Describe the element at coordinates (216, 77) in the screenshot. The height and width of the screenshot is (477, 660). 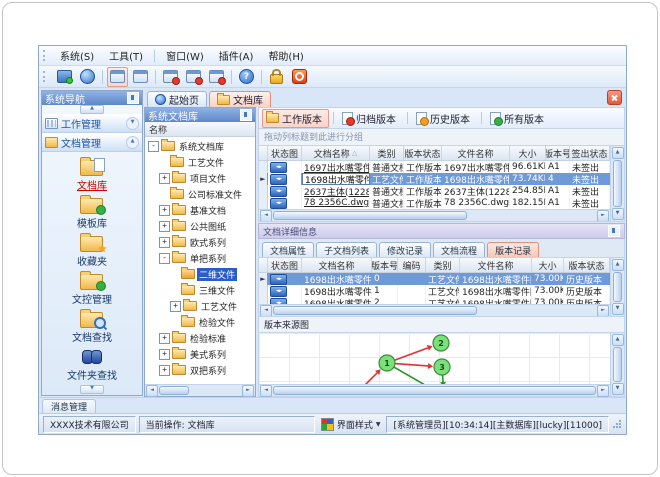
I see `window-close-icon-button` at that location.